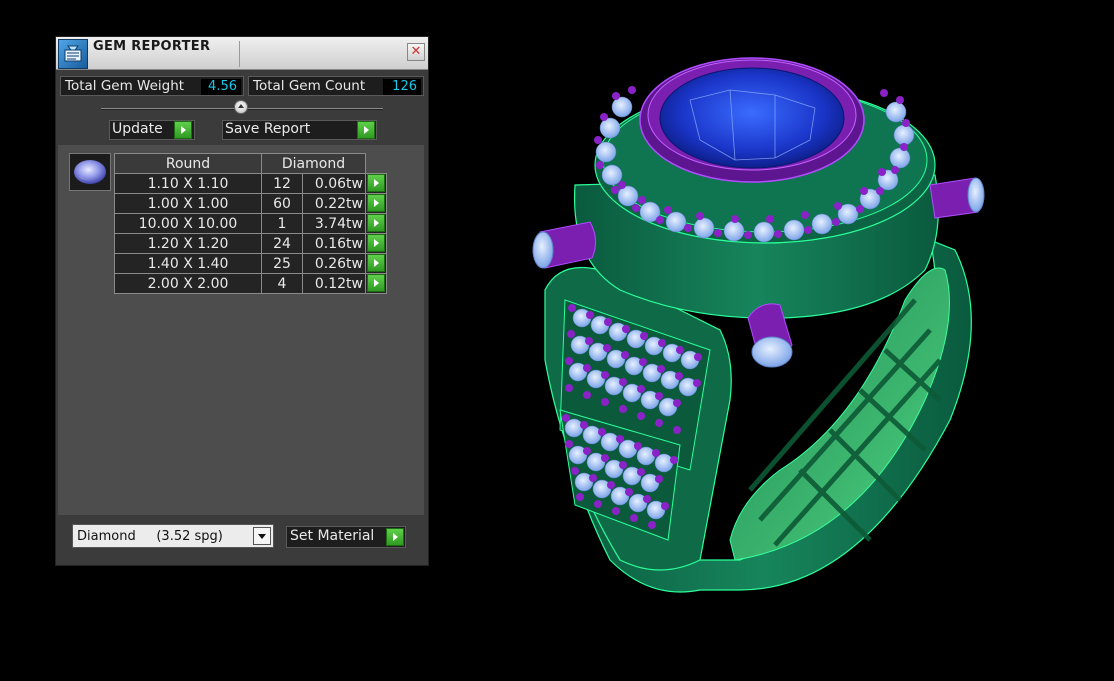 This screenshot has height=681, width=1114. What do you see at coordinates (268, 129) in the screenshot?
I see `save-report-button-label: Save Report` at bounding box center [268, 129].